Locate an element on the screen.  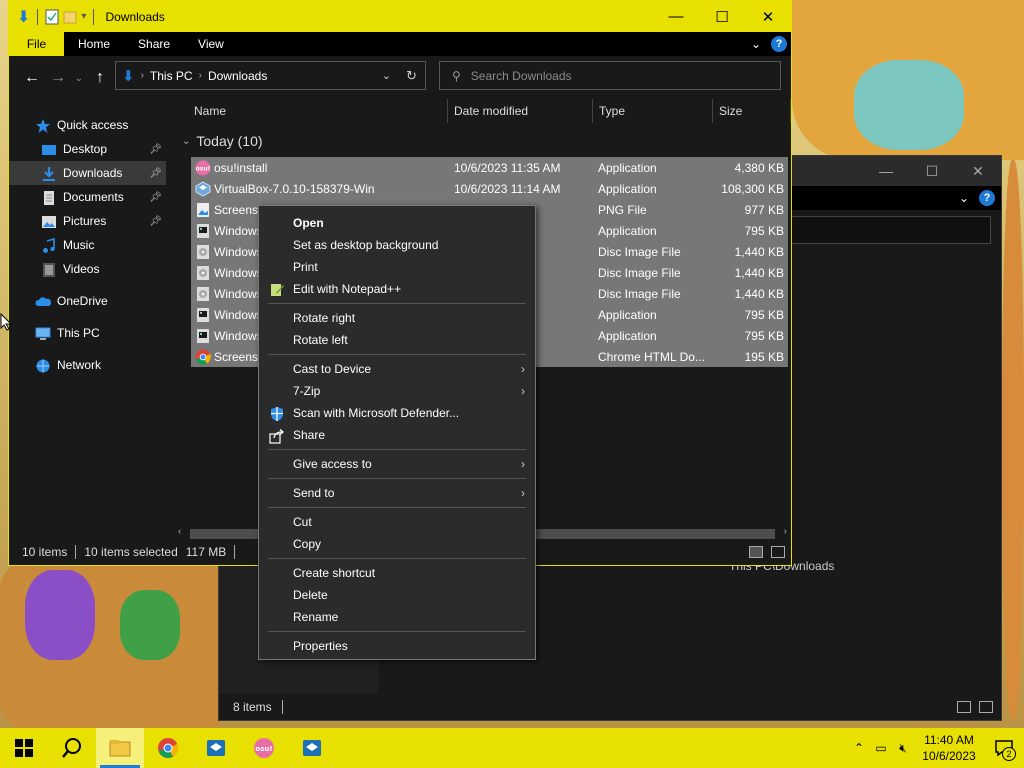
address-bar: ⬇ › This PC › Downloads ⌄ ↻ is located at coordinates (270, 75).